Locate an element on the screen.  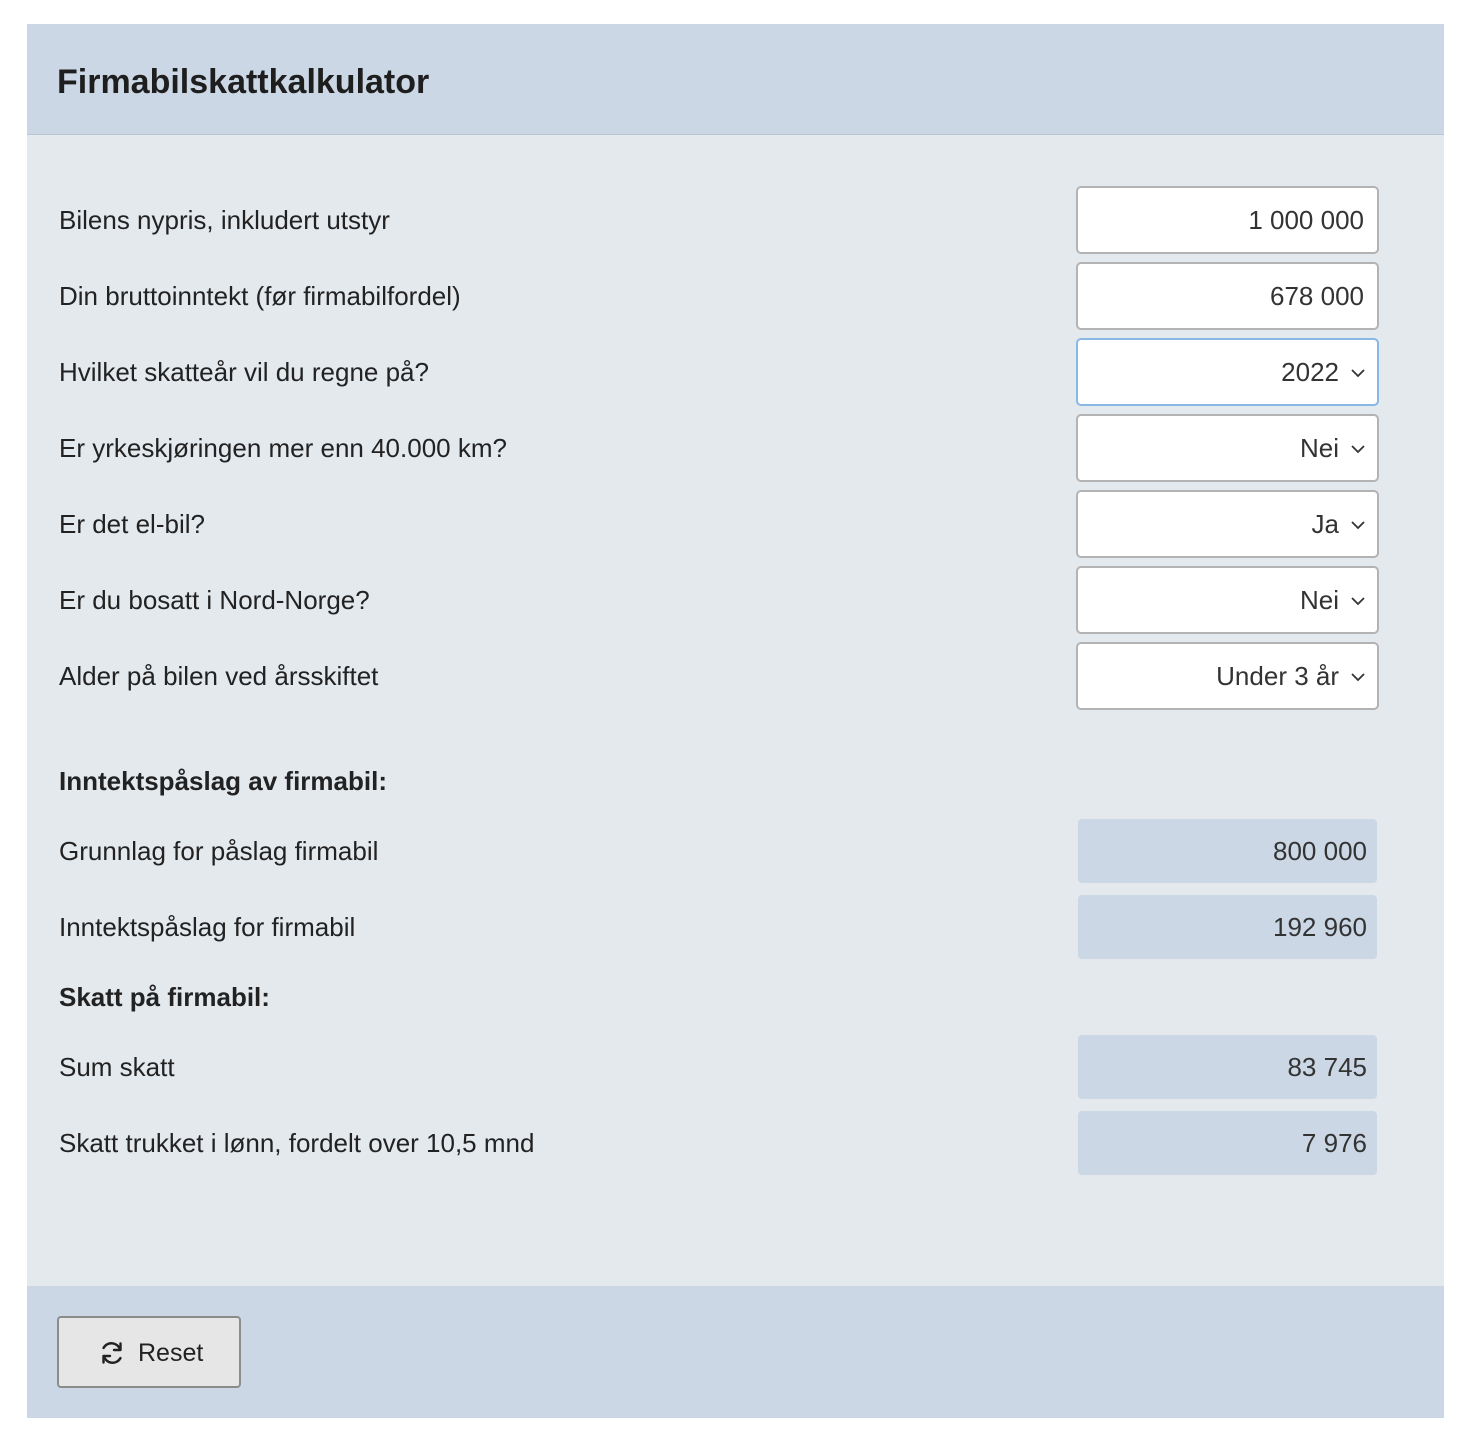
income-addition-label: Inntektspåslag for firmabil is located at coordinates (207, 927).